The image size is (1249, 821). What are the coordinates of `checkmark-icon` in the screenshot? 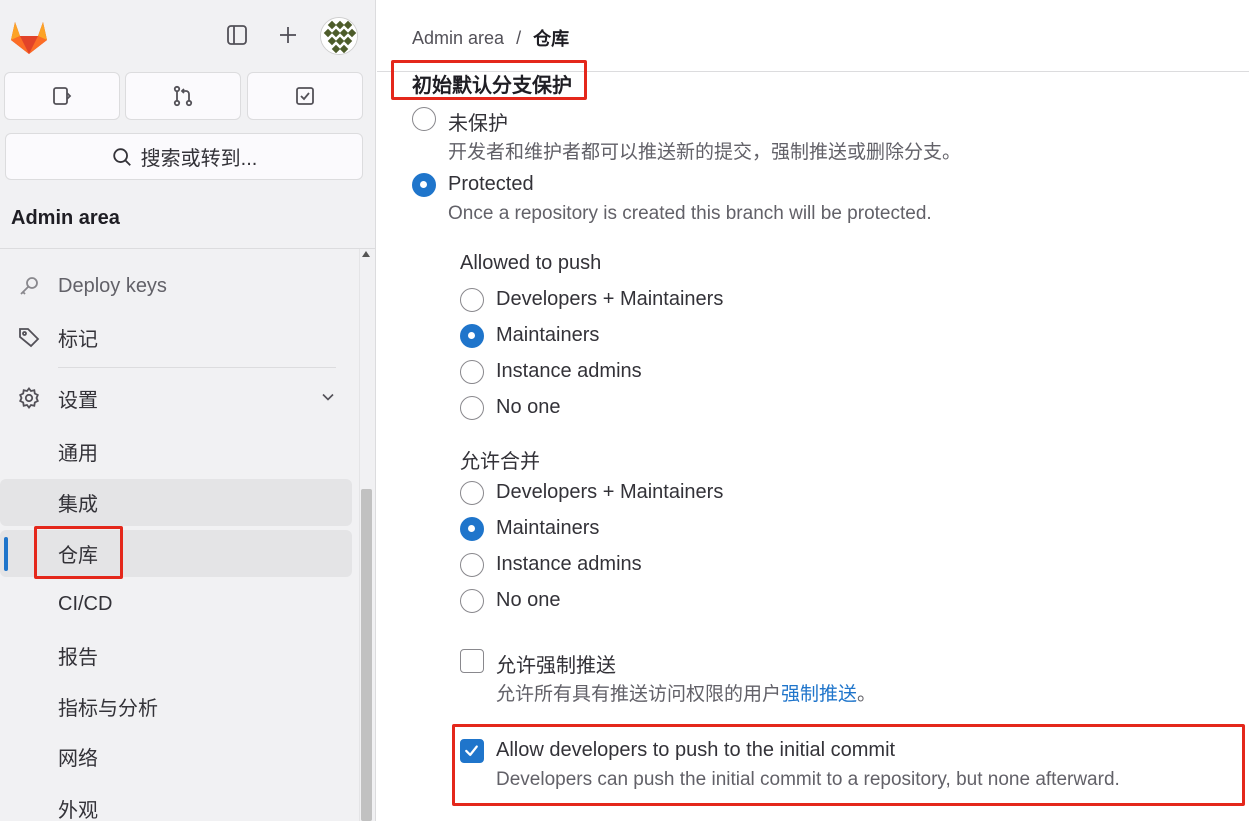 It's located at (471, 751).